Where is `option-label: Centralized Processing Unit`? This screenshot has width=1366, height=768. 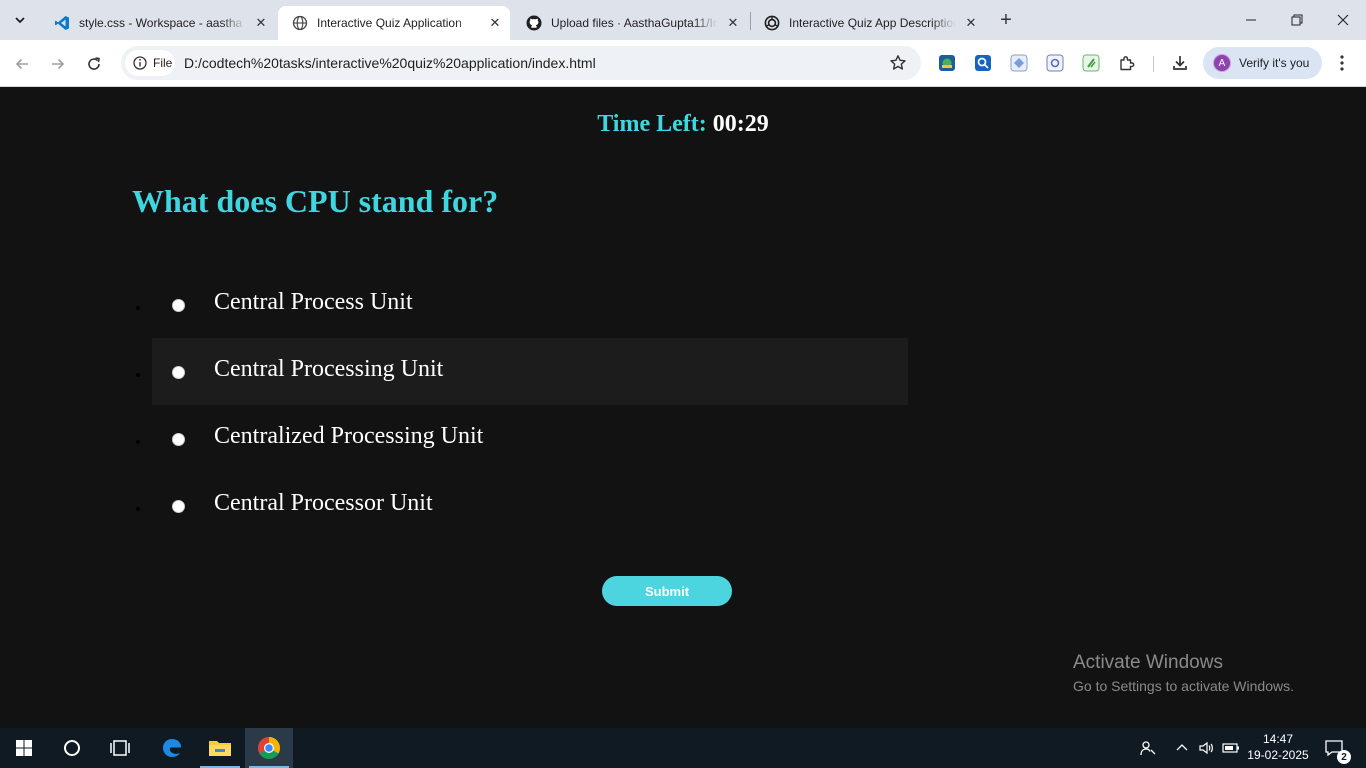
option-label: Centralized Processing Unit is located at coordinates (348, 436).